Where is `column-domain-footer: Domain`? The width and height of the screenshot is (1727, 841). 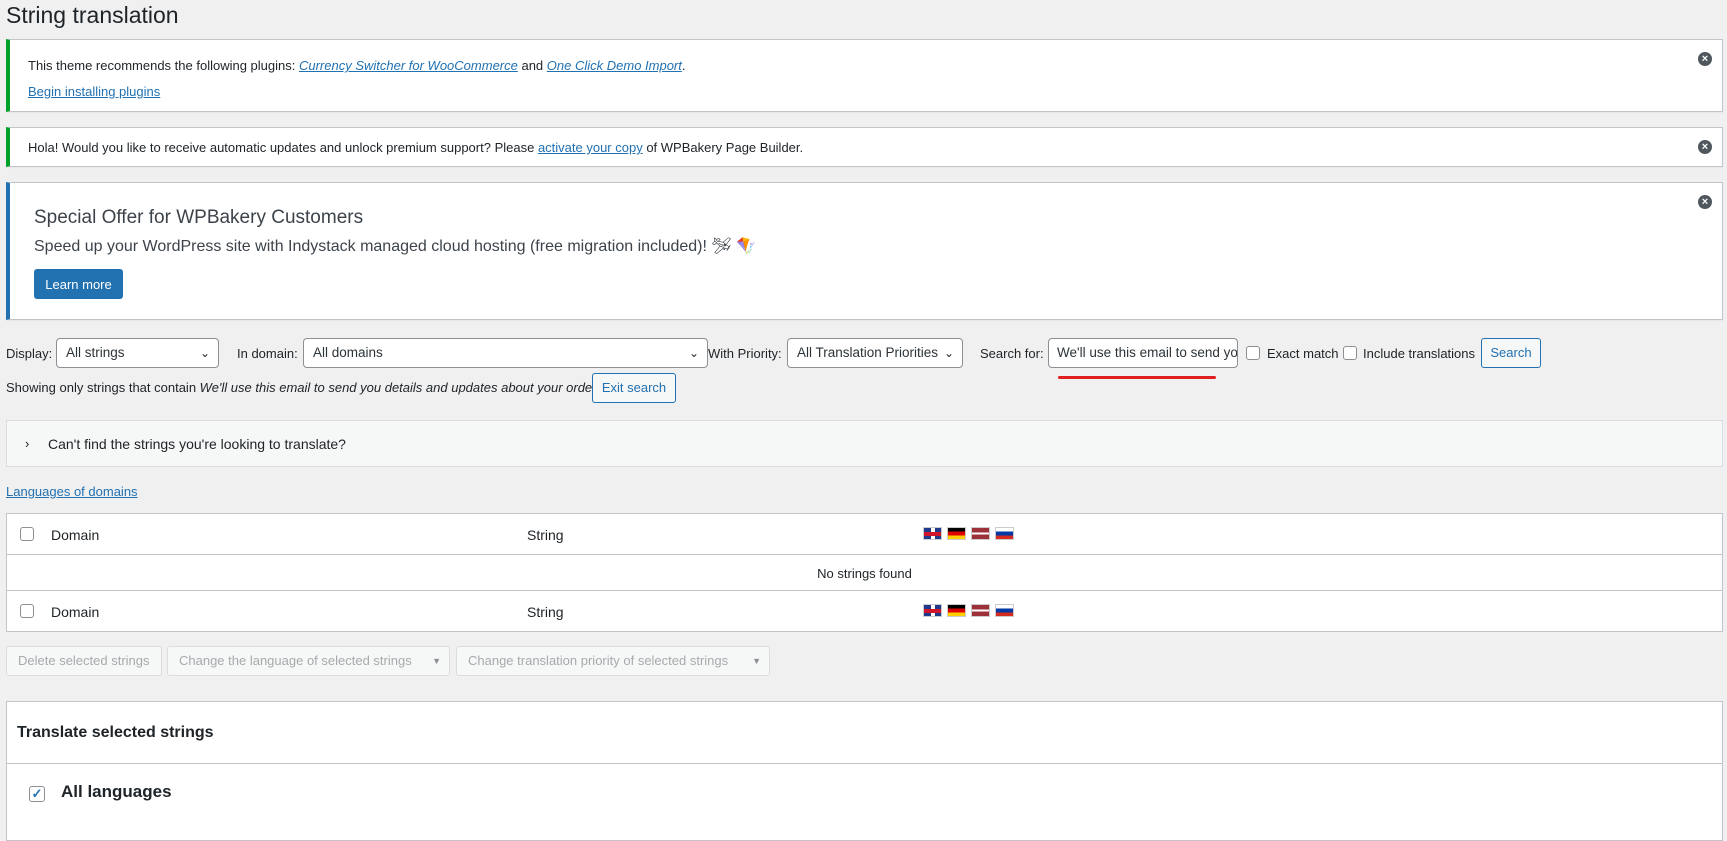
column-domain-footer: Domain is located at coordinates (75, 612).